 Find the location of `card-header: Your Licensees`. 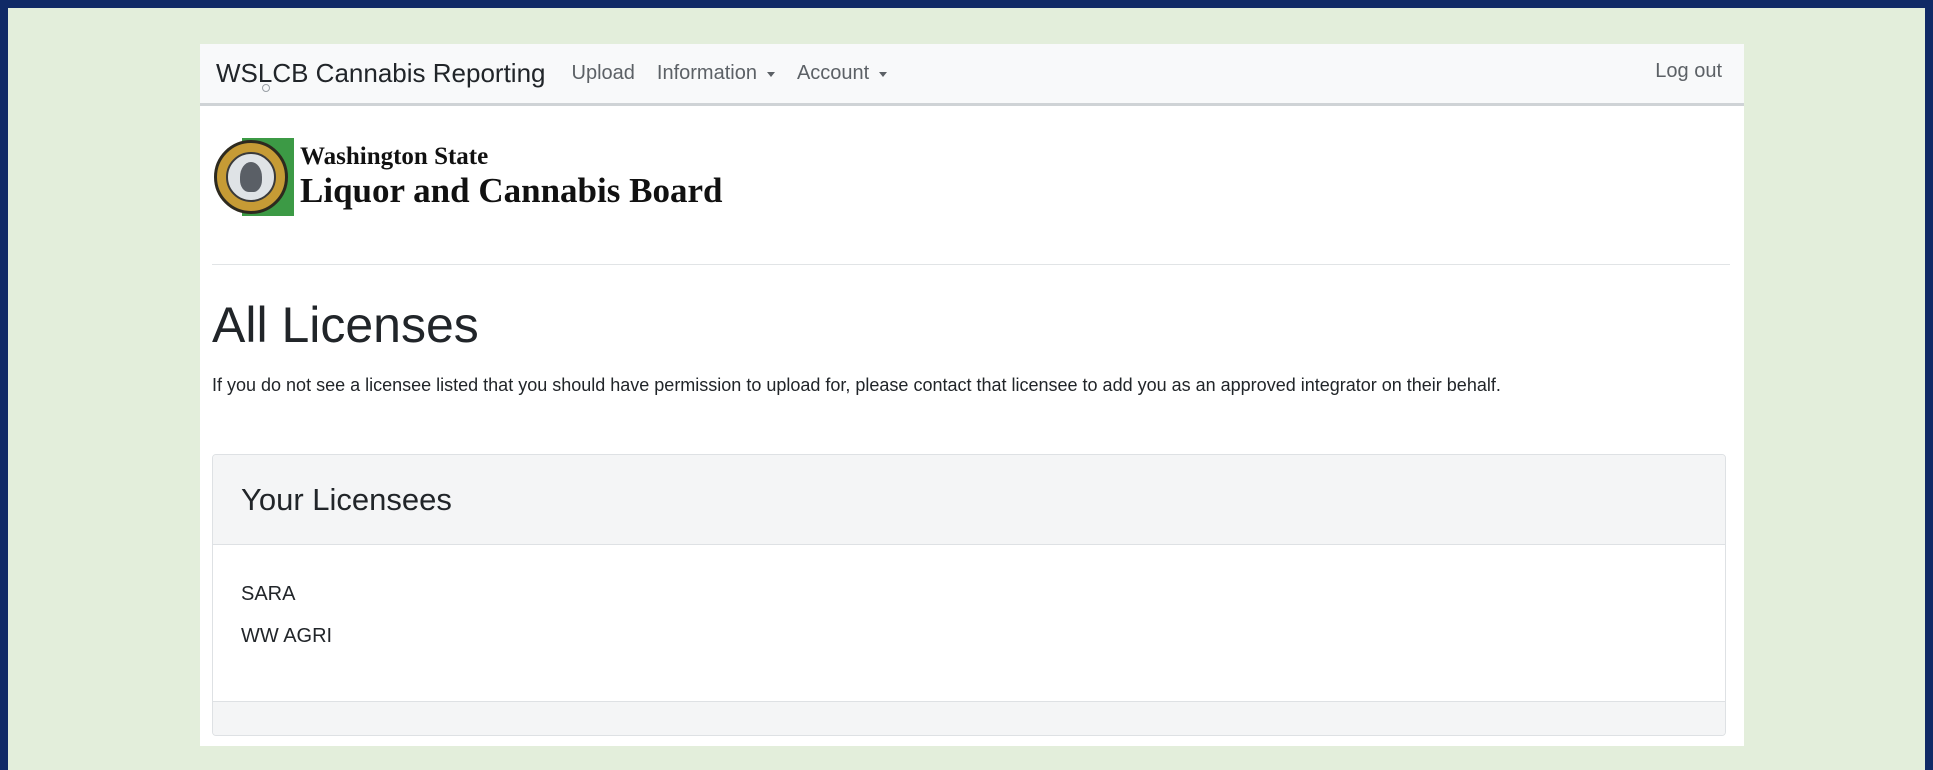

card-header: Your Licensees is located at coordinates (969, 500).